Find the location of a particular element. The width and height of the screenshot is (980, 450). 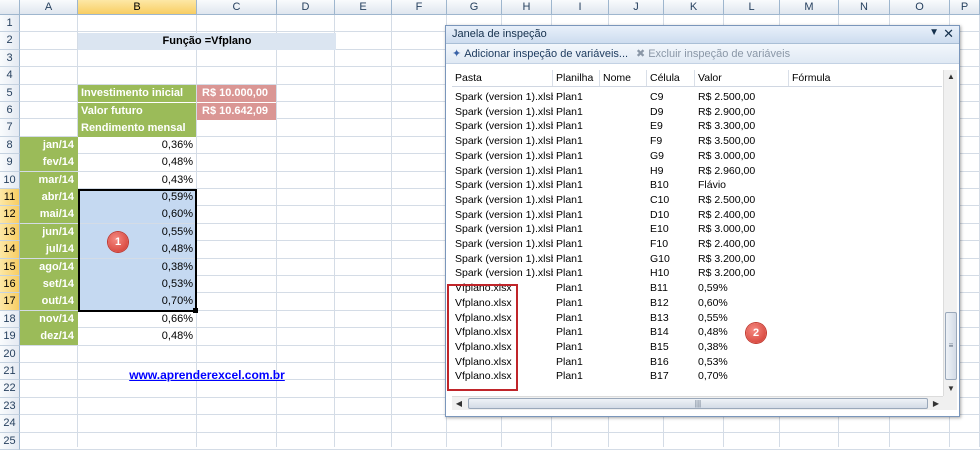

row-header-8: 8 is located at coordinates (10, 145).